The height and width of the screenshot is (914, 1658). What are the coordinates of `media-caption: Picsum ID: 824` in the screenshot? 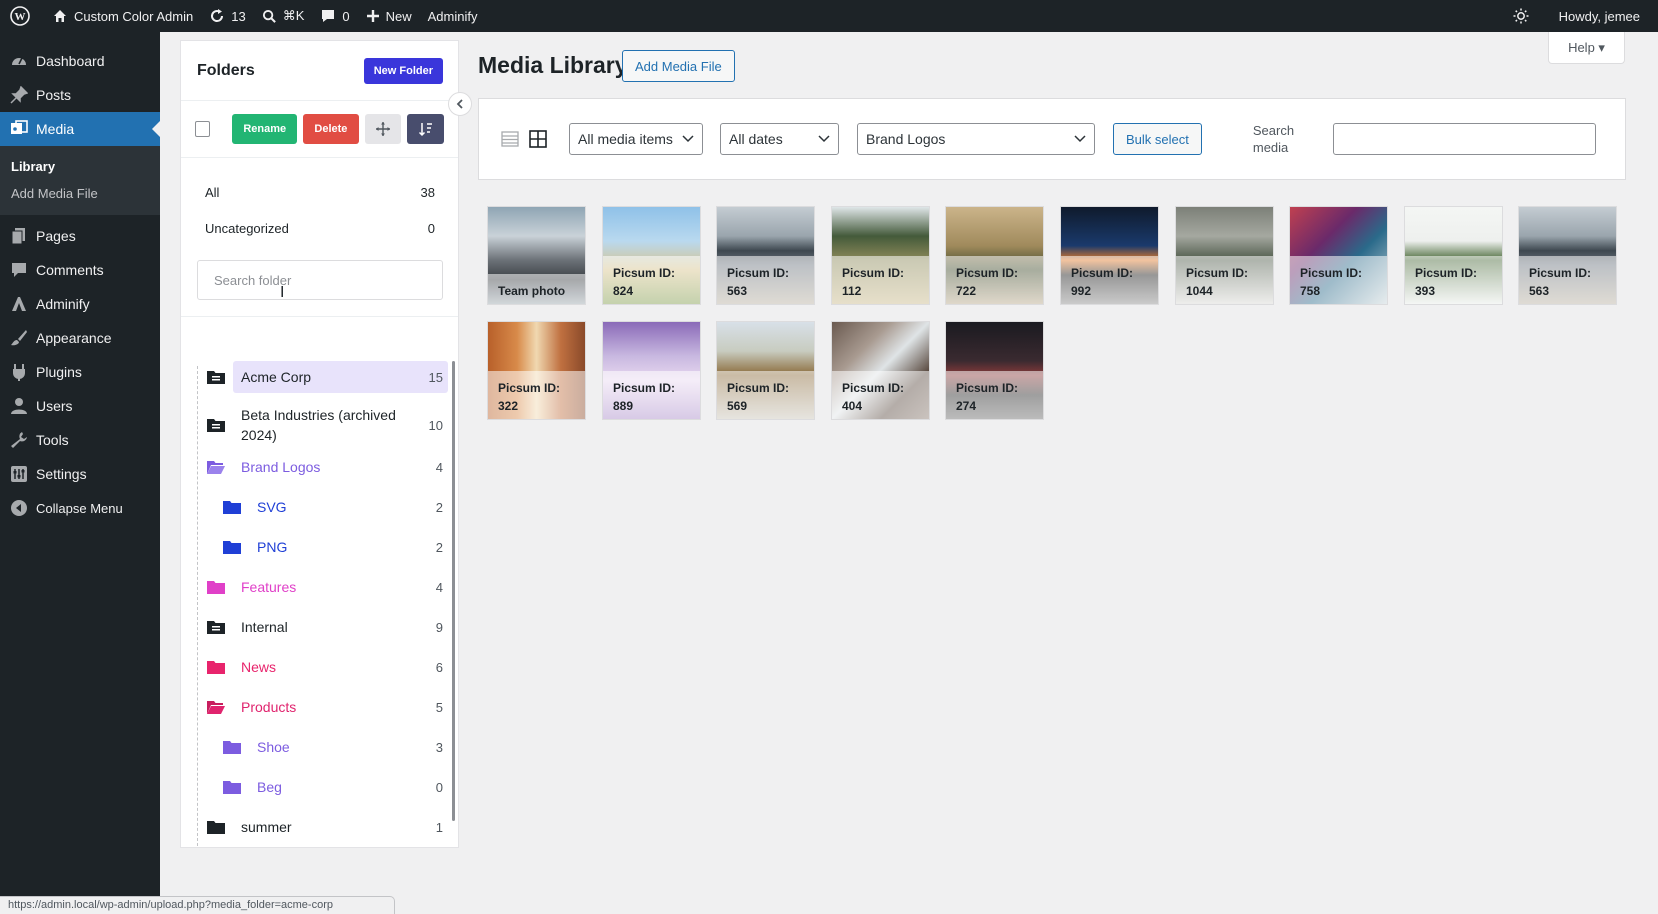 It's located at (651, 280).